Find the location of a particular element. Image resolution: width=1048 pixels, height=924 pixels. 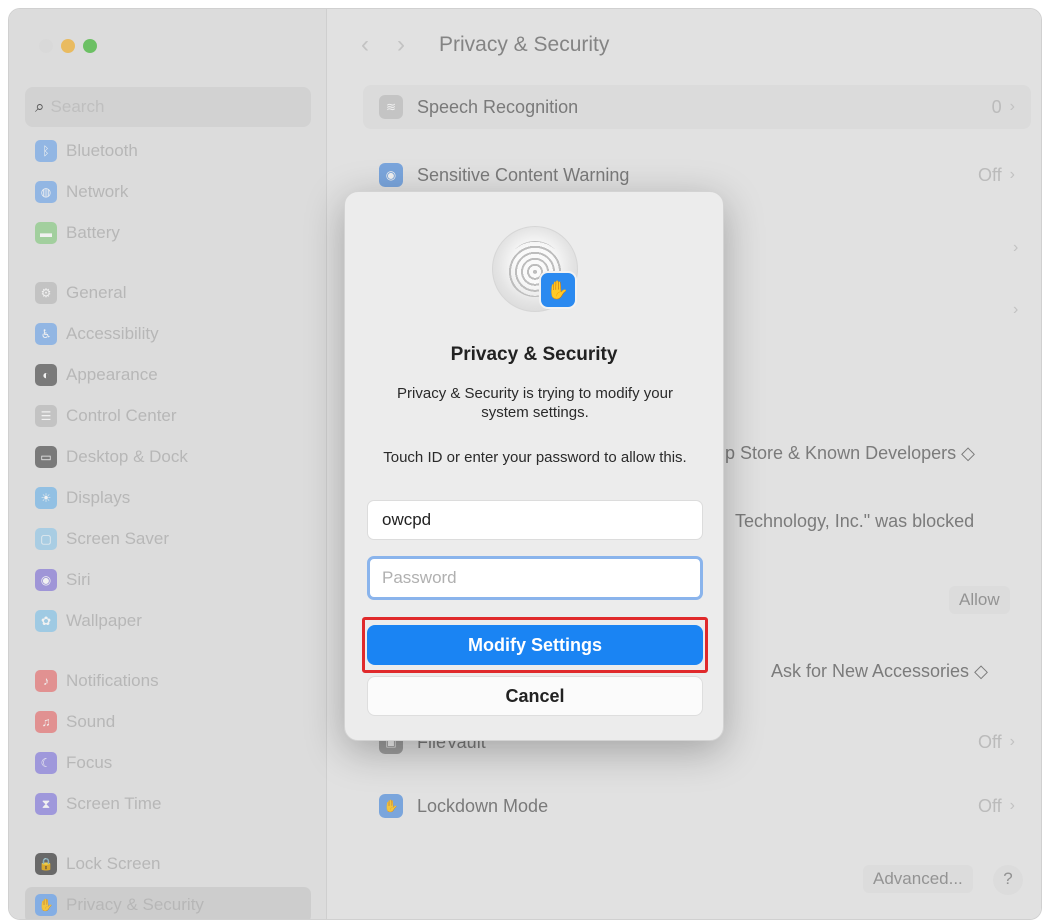

sidebar-item-privacy-security: ✋ Privacy & Security is located at coordinates (168, 903).